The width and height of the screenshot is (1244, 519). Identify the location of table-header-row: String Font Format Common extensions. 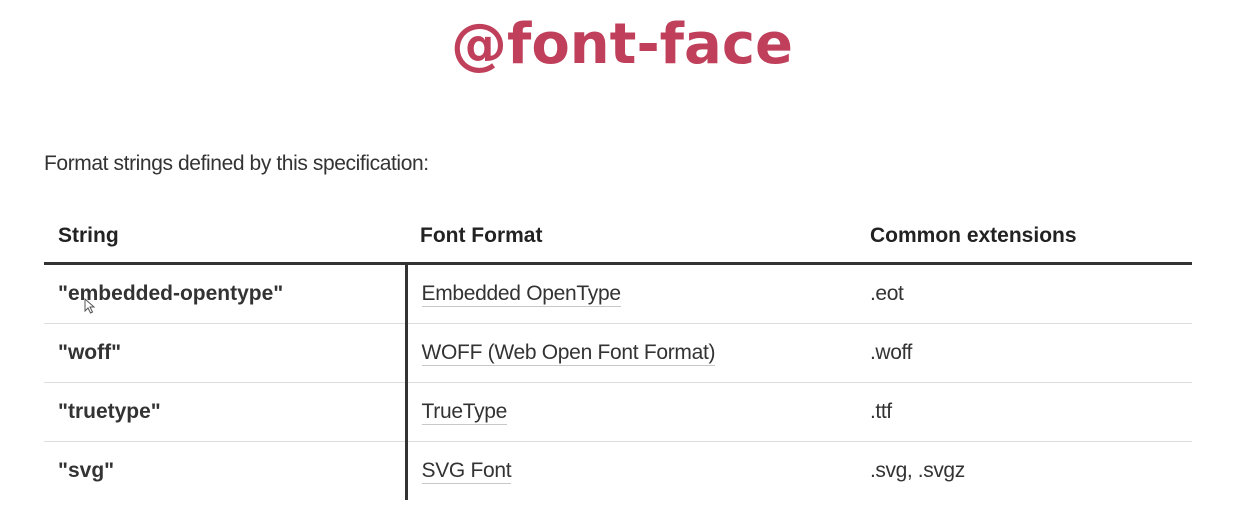
(618, 237).